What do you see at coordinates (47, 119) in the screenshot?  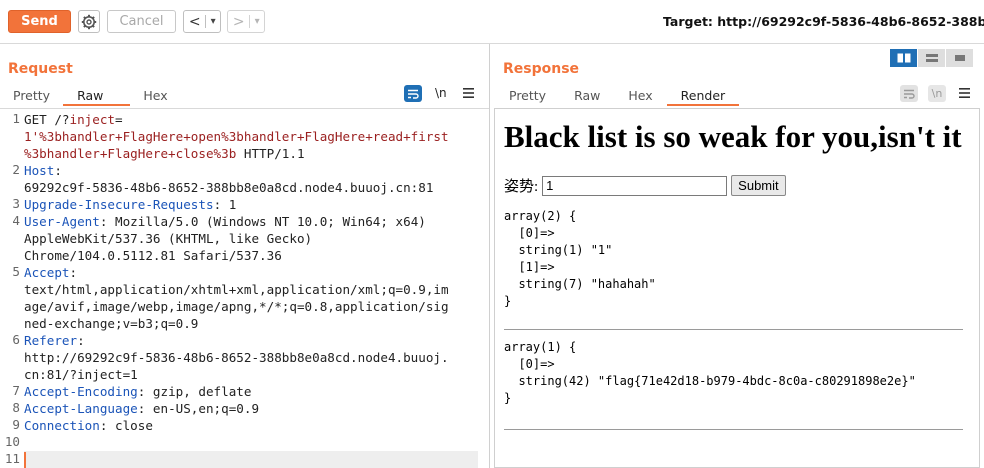 I see `token: GET /?` at bounding box center [47, 119].